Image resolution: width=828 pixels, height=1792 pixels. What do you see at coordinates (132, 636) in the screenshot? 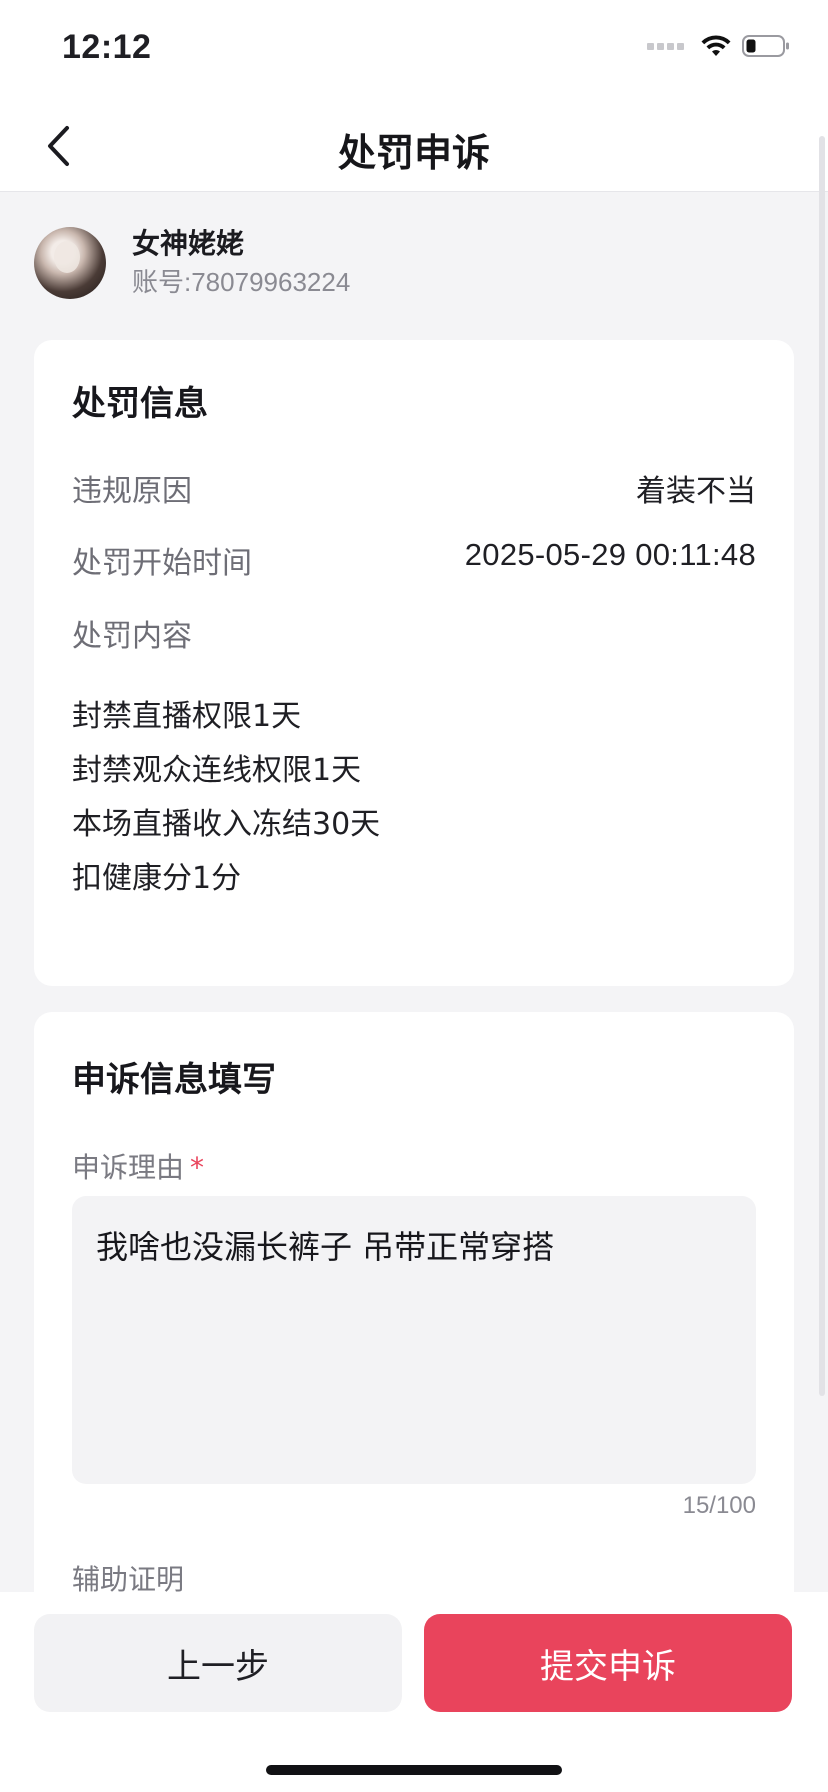
I see `penalty-content-label: 处罚内容` at bounding box center [132, 636].